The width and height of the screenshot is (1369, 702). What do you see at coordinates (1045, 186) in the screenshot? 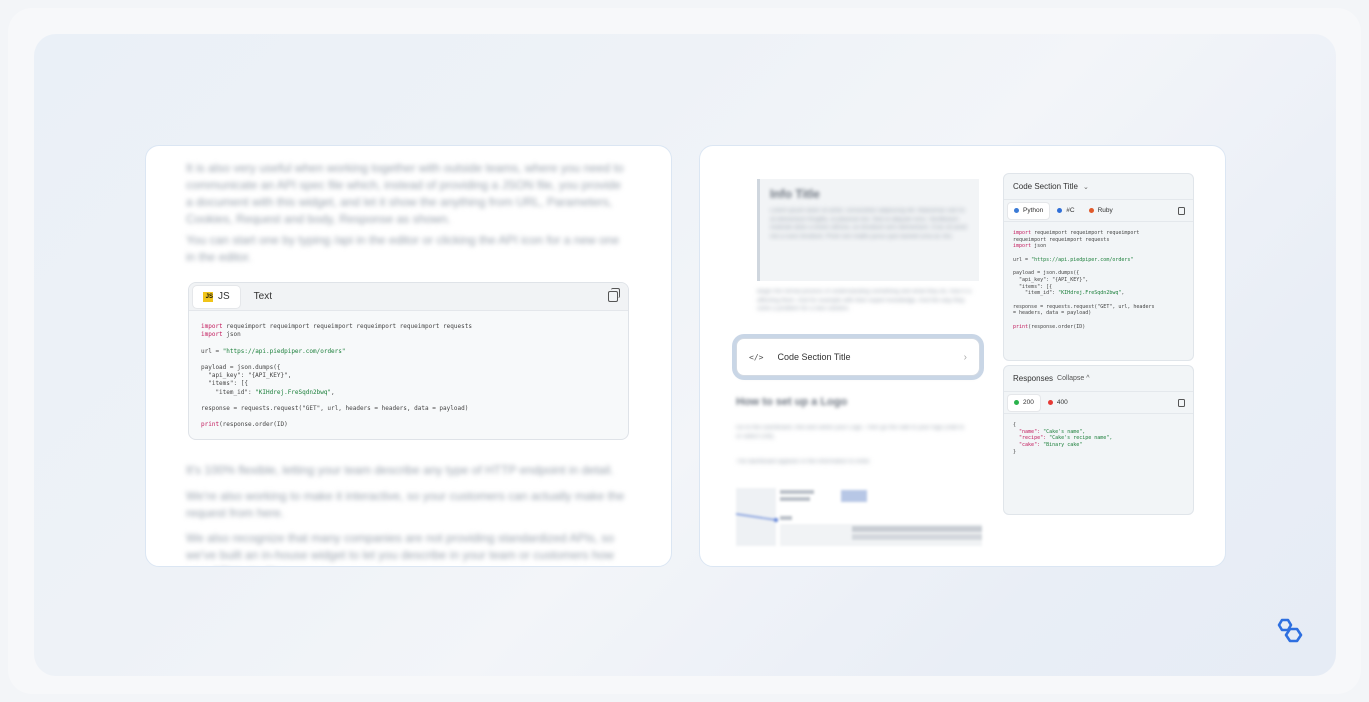
I see `code-panel-title: Code Section Title` at bounding box center [1045, 186].